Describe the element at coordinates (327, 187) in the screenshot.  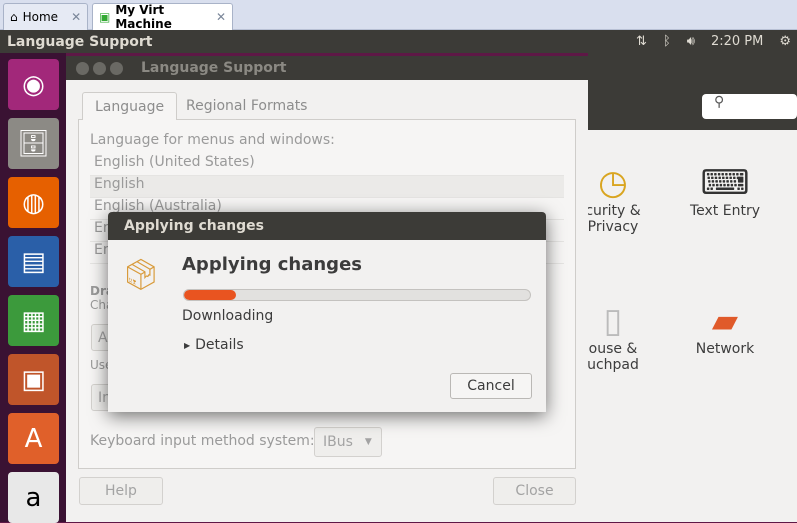
I see `language-row: English` at that location.